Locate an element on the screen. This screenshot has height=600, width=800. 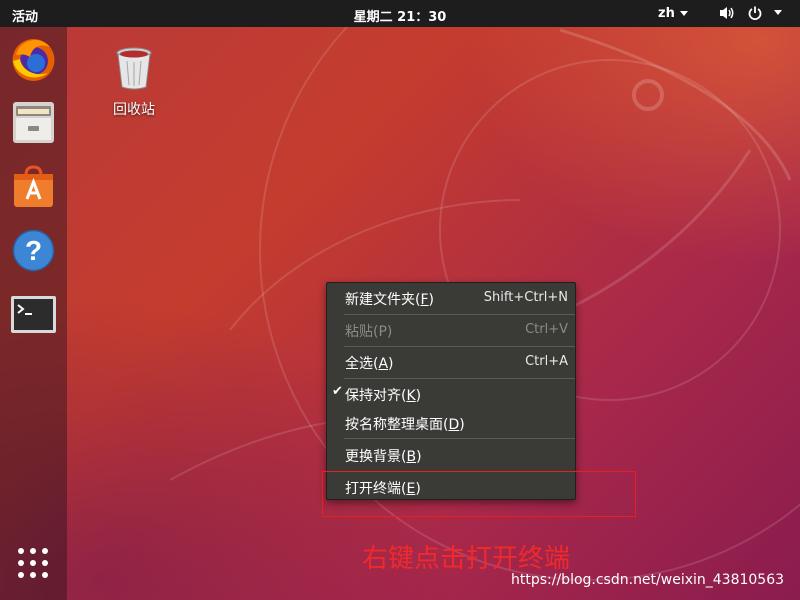
menu-item-label: 保持对齐( is located at coordinates (376, 396).